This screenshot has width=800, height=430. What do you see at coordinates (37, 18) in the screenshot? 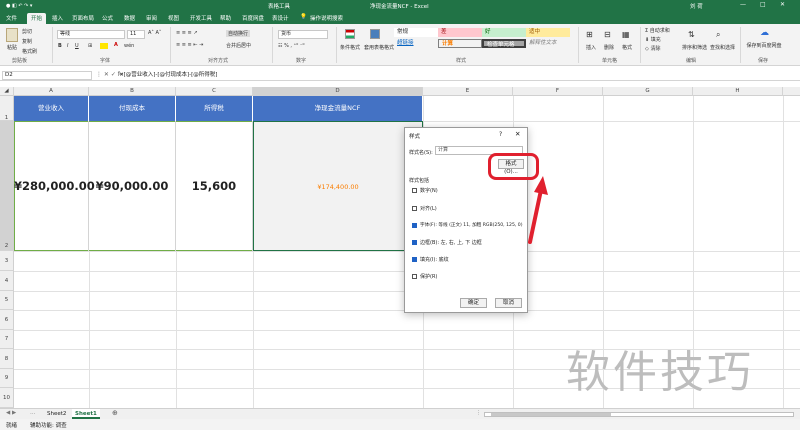
I see `tab-home: 开始` at bounding box center [37, 18].